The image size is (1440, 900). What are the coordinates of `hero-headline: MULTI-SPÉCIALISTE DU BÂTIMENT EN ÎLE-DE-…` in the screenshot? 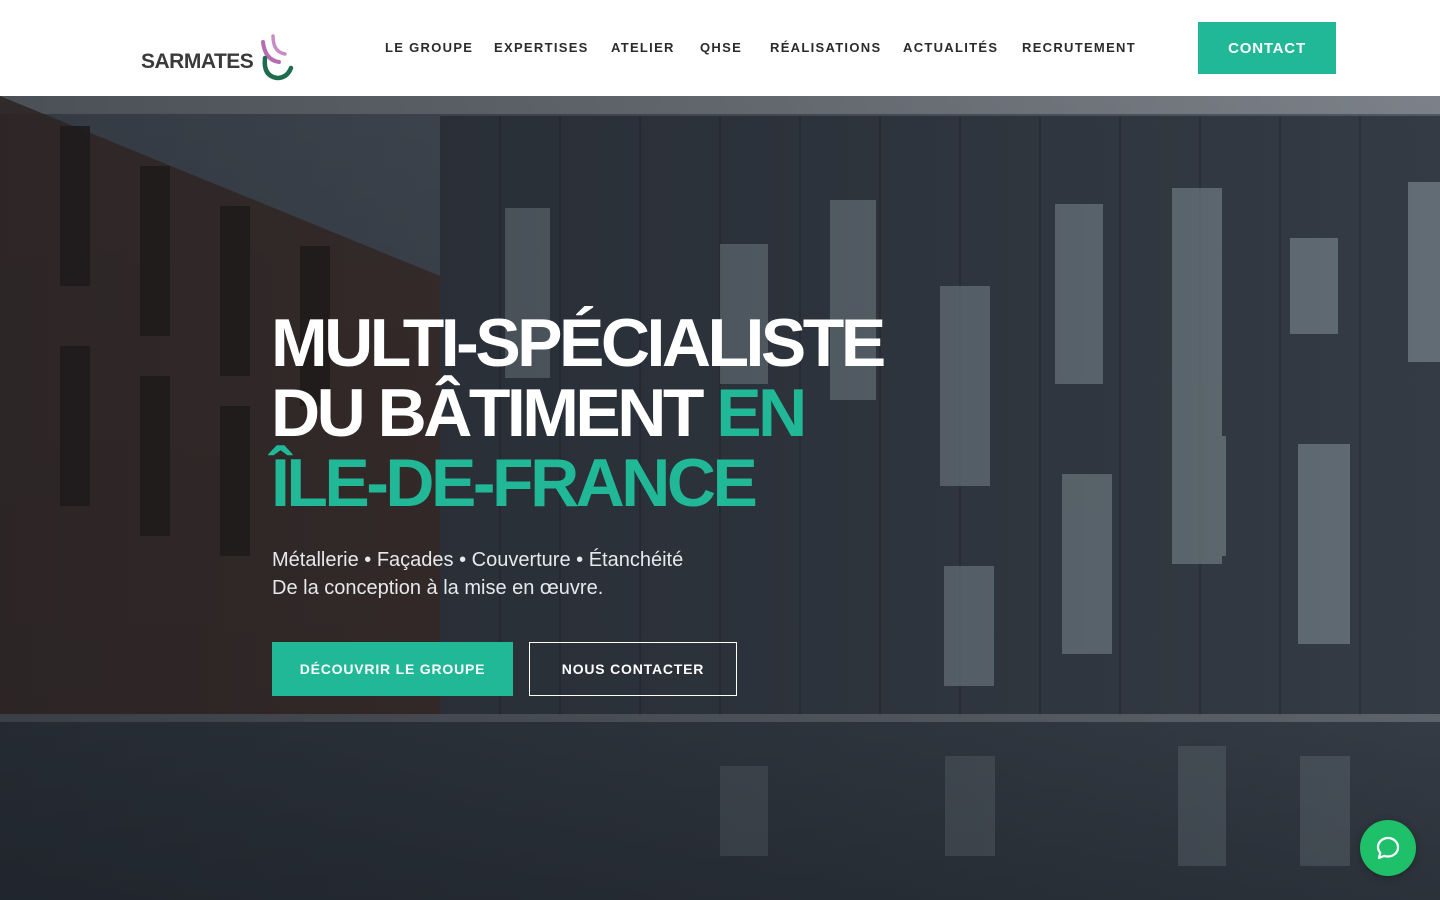 It's located at (578, 413).